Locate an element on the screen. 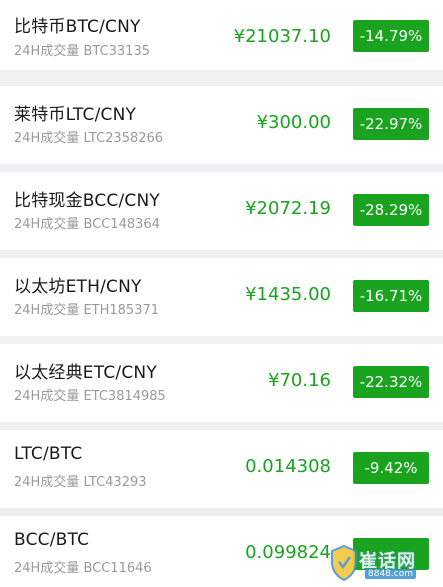 The height and width of the screenshot is (587, 443). change-percent-button: -9.42% is located at coordinates (391, 468).